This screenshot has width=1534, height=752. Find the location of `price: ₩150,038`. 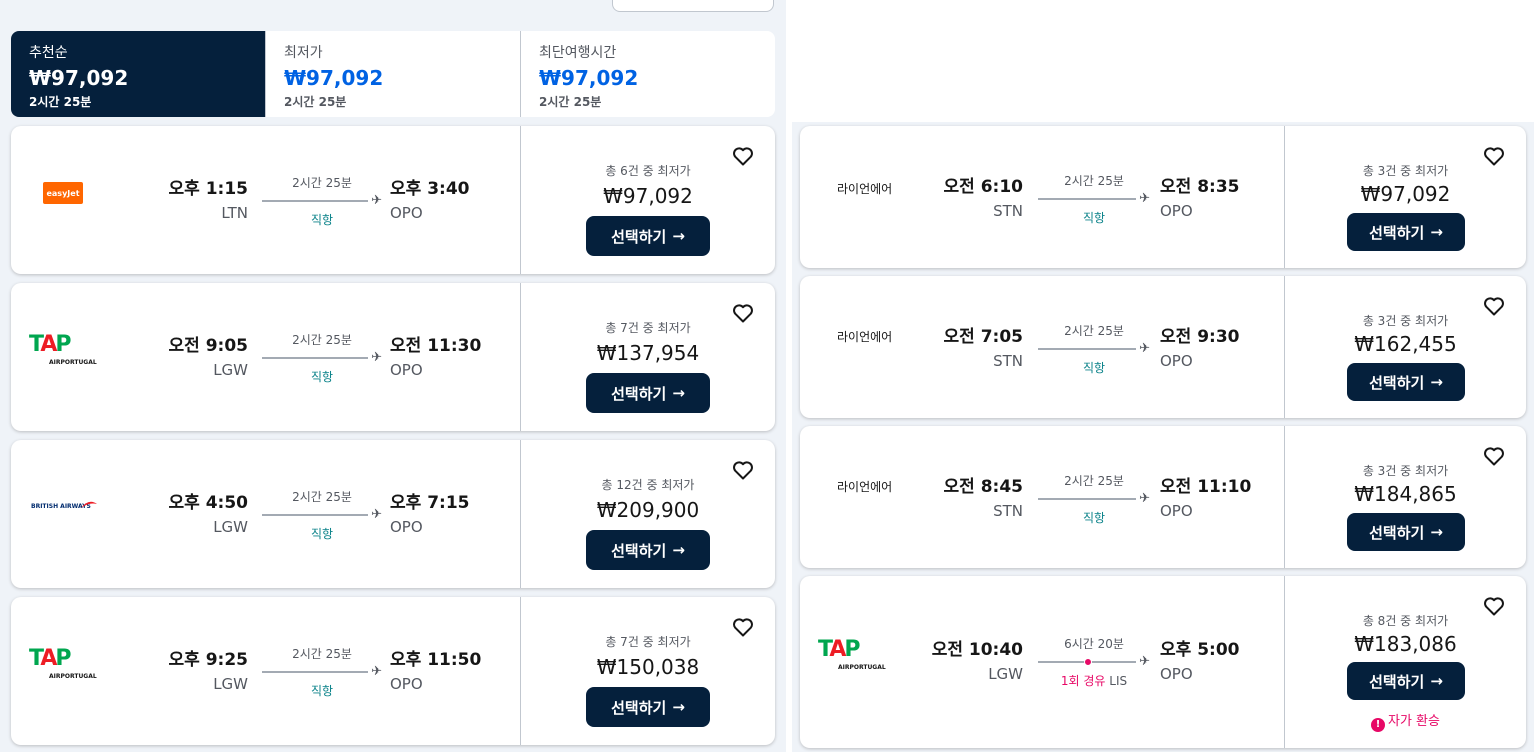

price: ₩150,038 is located at coordinates (648, 667).